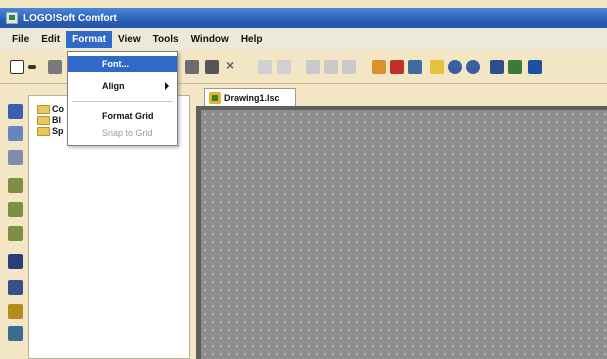  Describe the element at coordinates (15, 261) in the screenshot. I see `text-tool-icon` at that location.